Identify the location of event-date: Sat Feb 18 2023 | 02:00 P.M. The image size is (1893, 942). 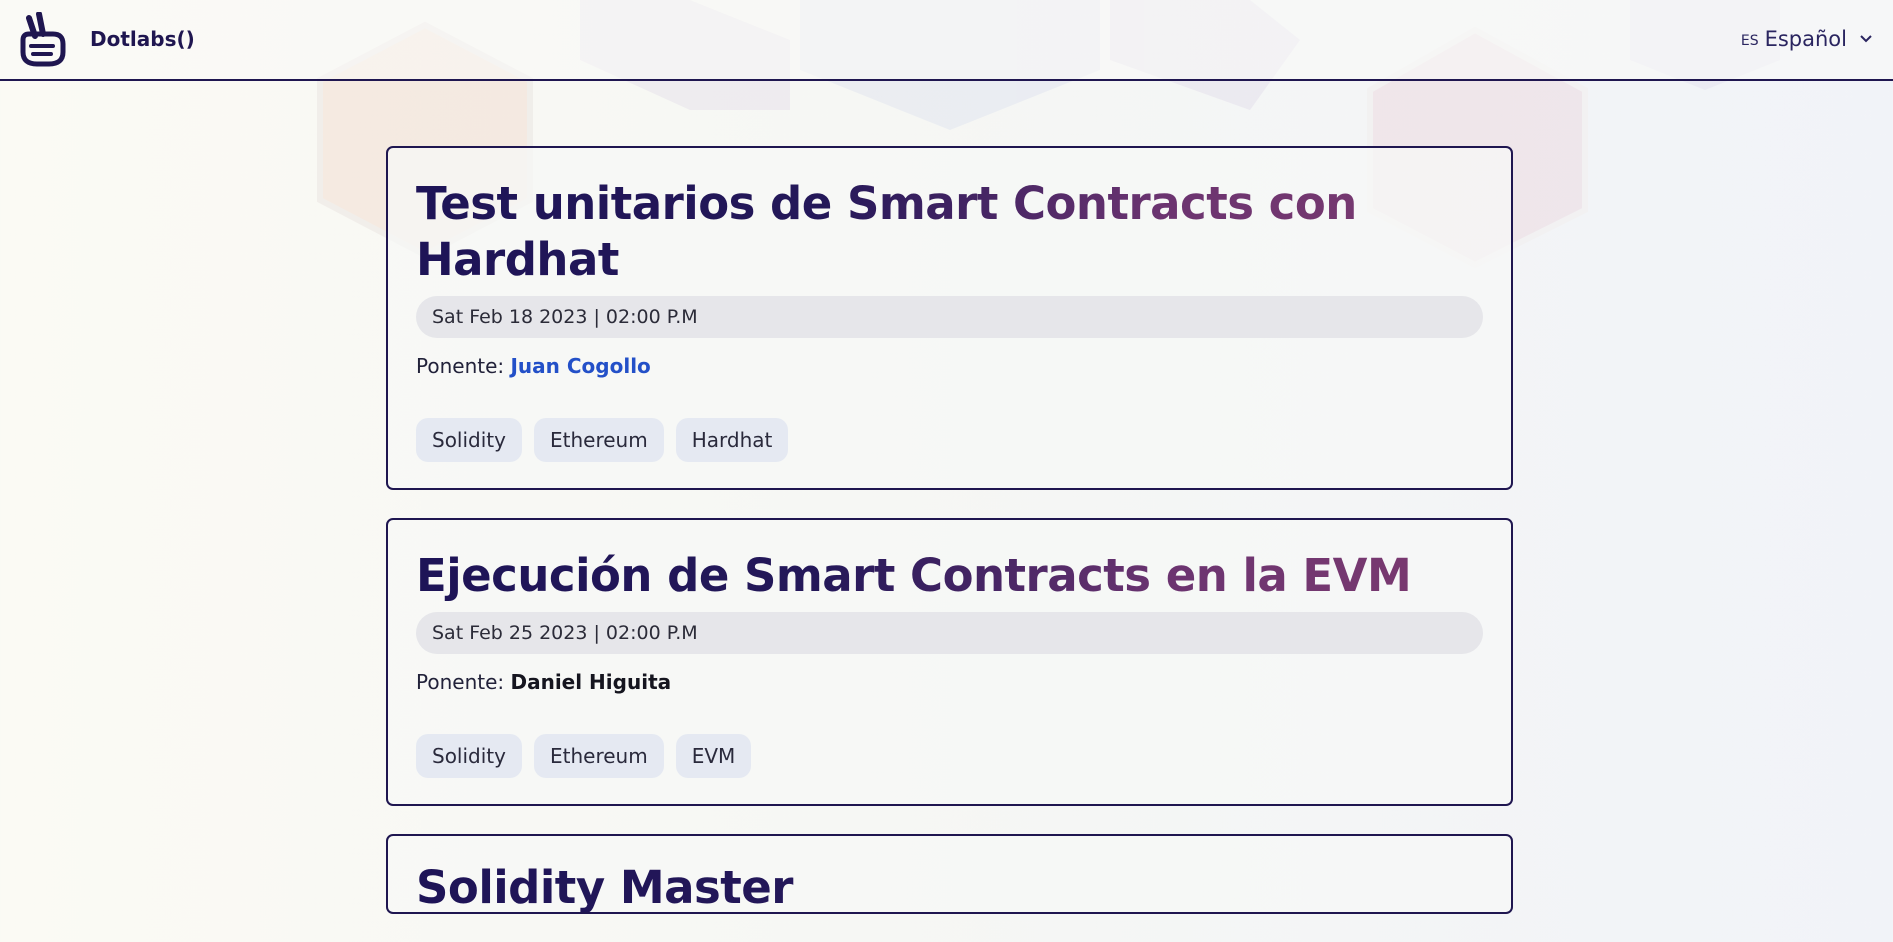
(949, 317).